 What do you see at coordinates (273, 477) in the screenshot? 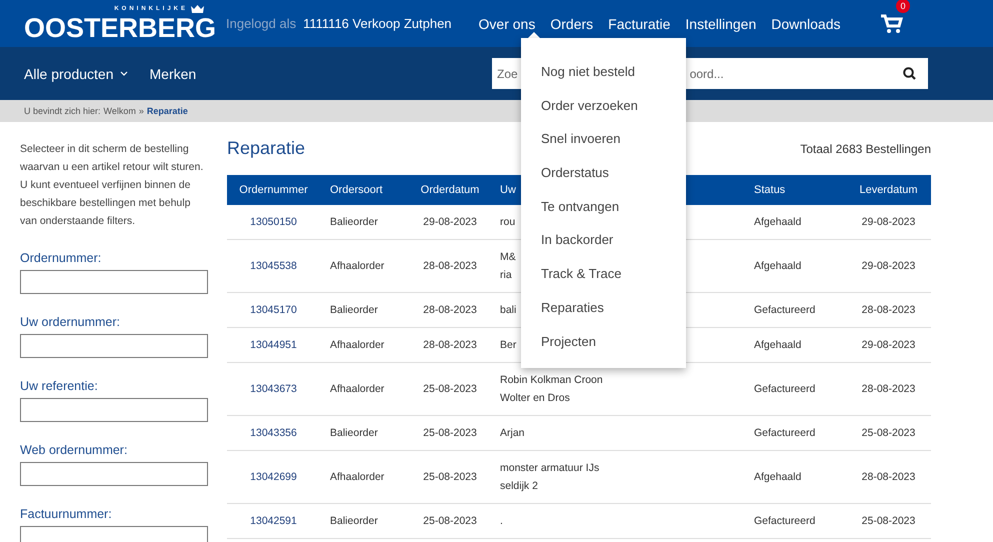
I see `order-number-link: 13042699` at bounding box center [273, 477].